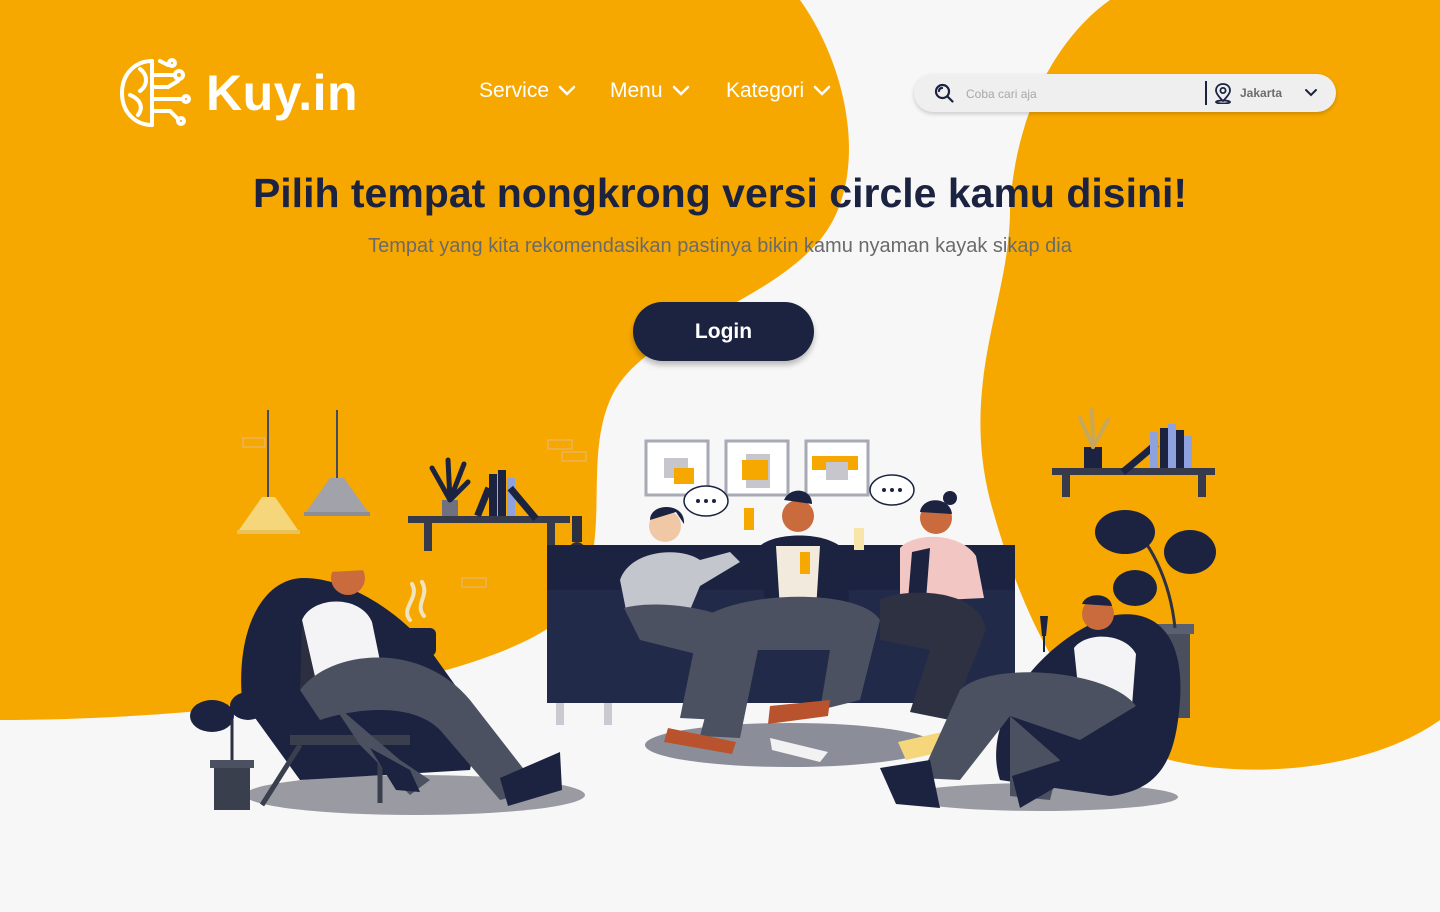  What do you see at coordinates (155, 92) in the screenshot?
I see `circuit-brain-icon` at bounding box center [155, 92].